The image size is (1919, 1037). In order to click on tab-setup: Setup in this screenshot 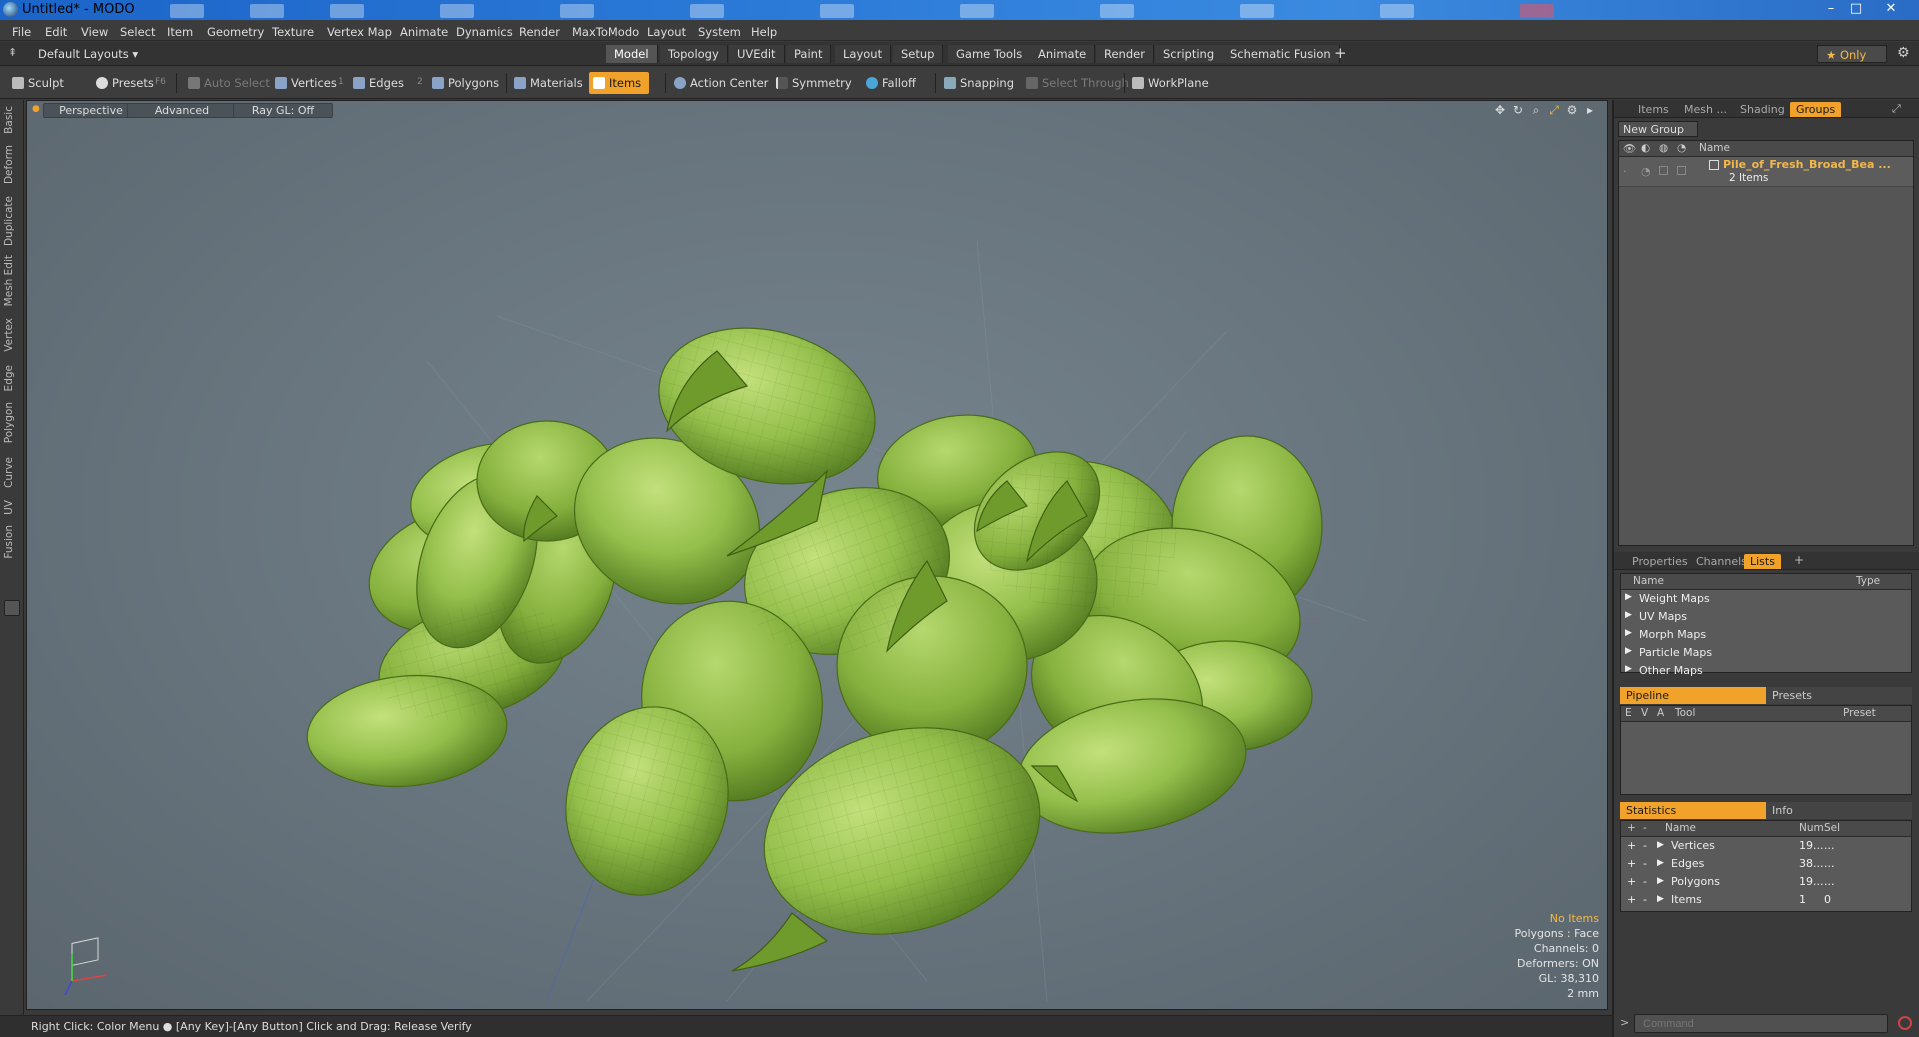, I will do `click(918, 54)`.